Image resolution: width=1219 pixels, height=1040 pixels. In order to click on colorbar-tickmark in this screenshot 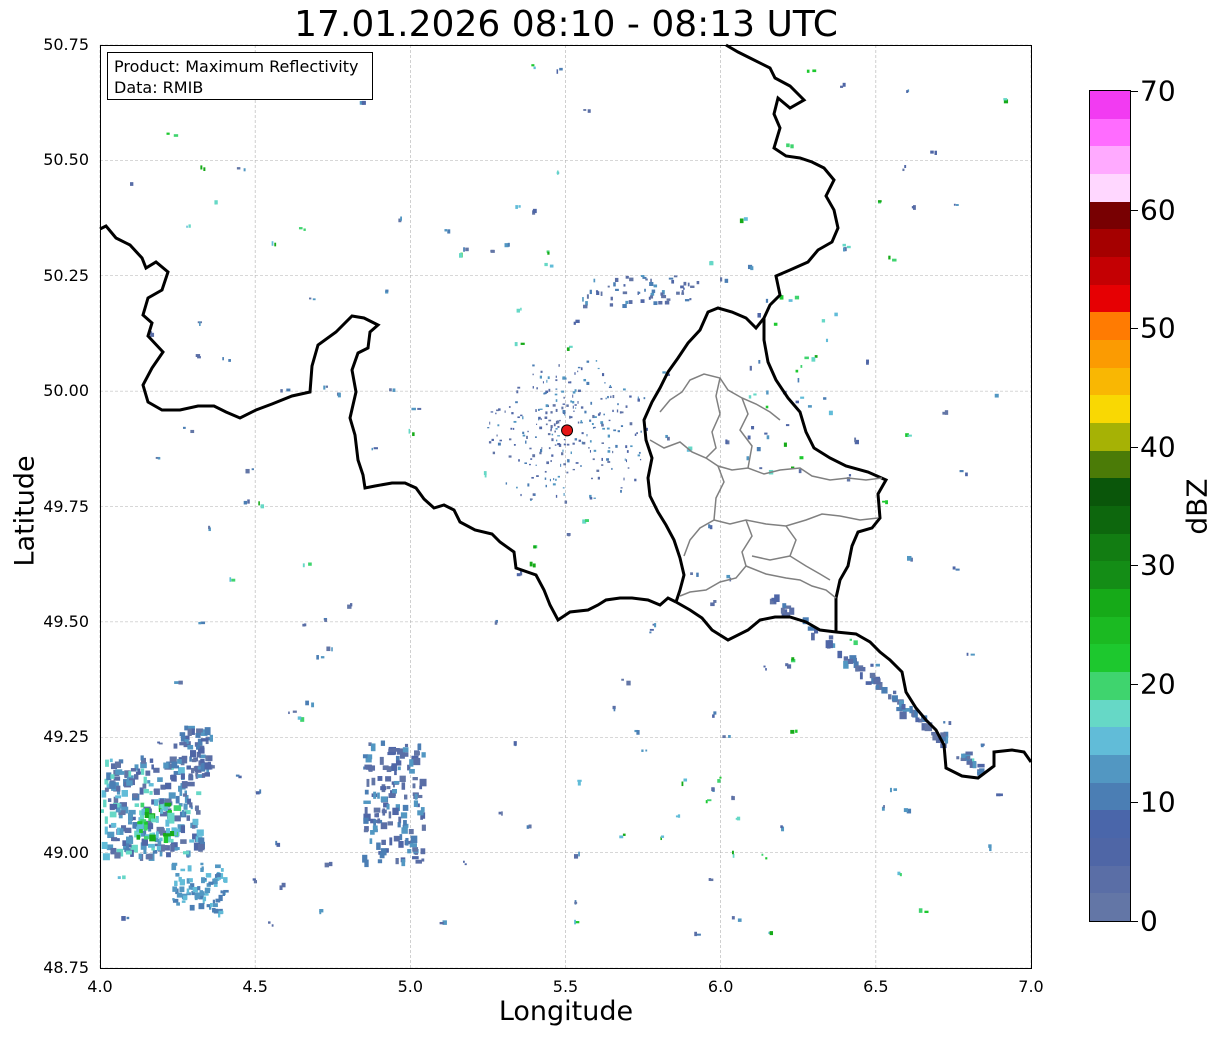, I will do `click(1134, 329)`.